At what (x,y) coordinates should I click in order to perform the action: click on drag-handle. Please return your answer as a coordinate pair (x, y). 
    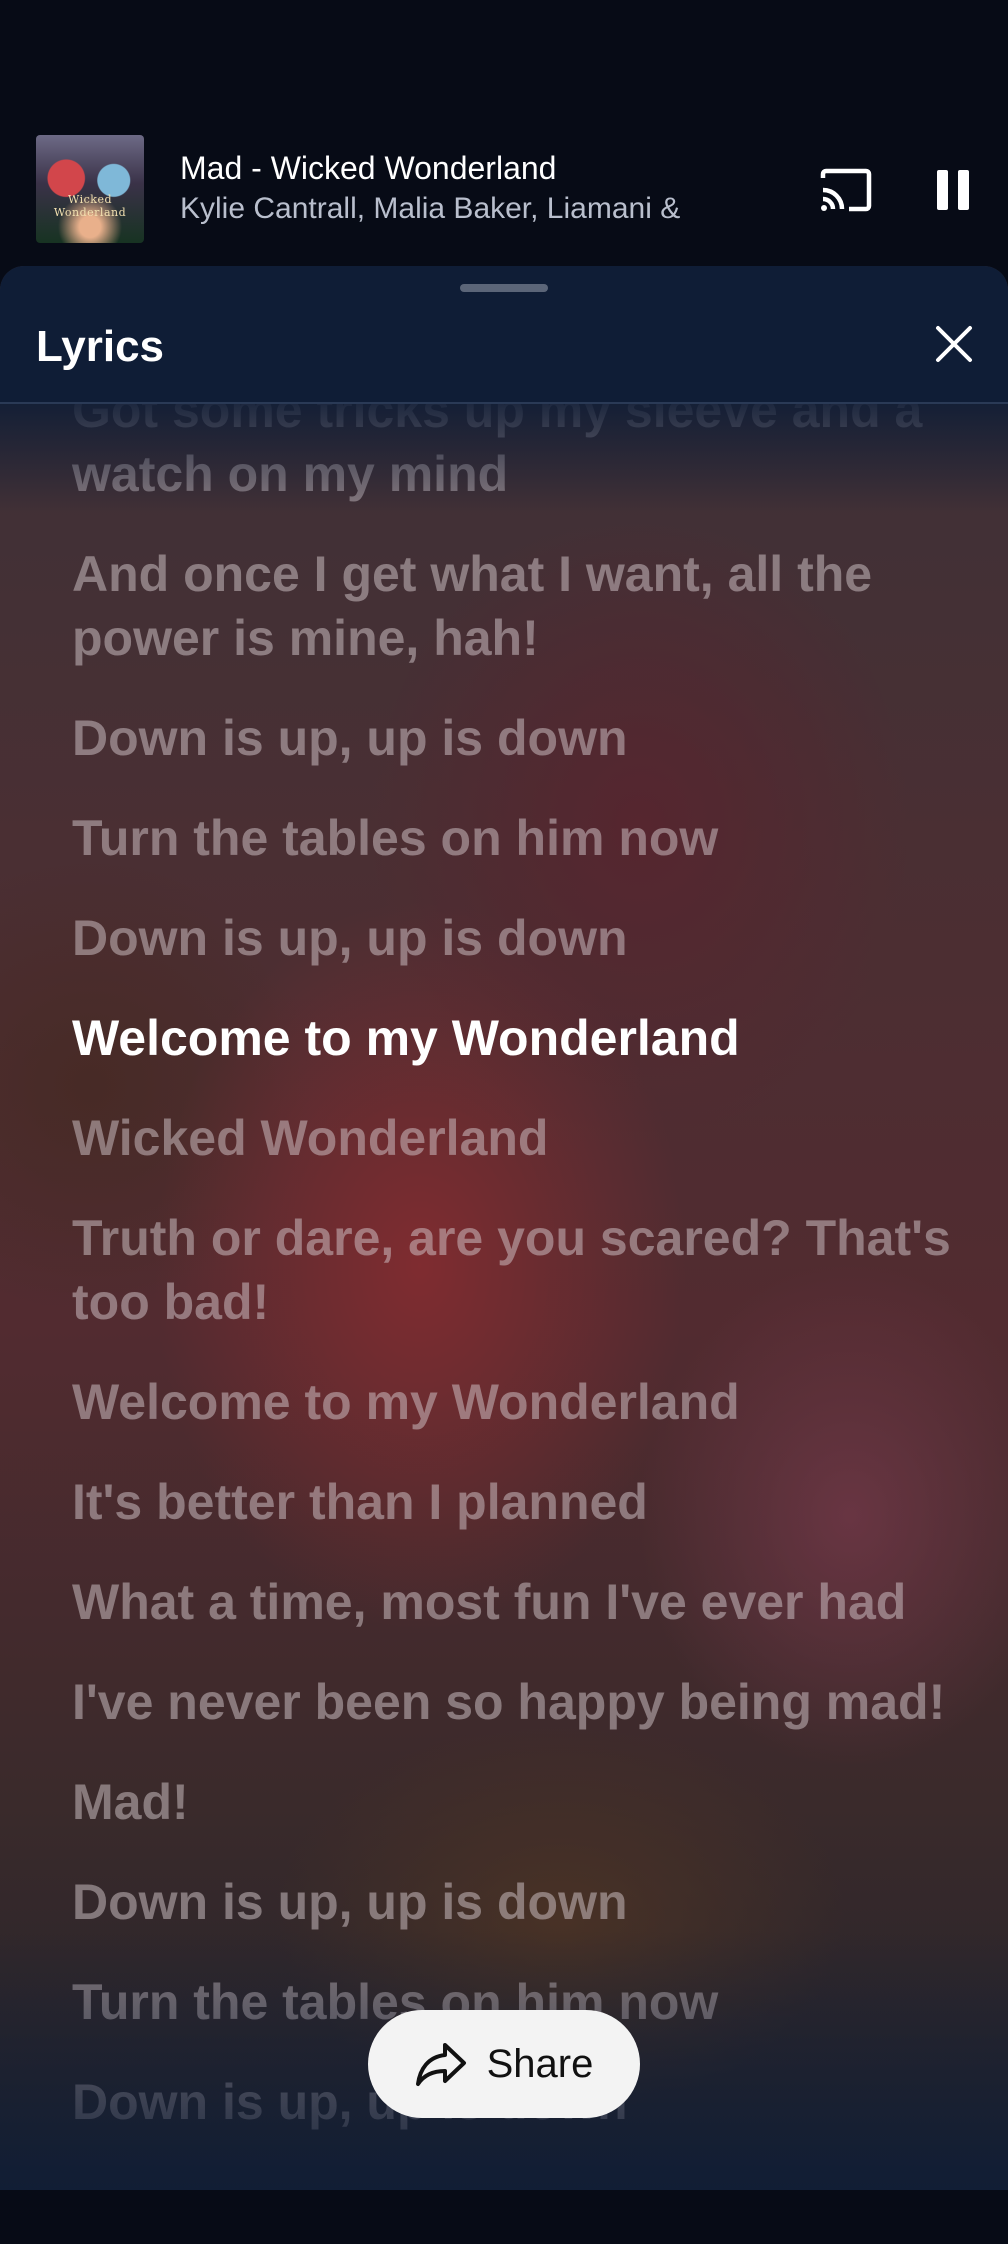
    Looking at the image, I should click on (504, 288).